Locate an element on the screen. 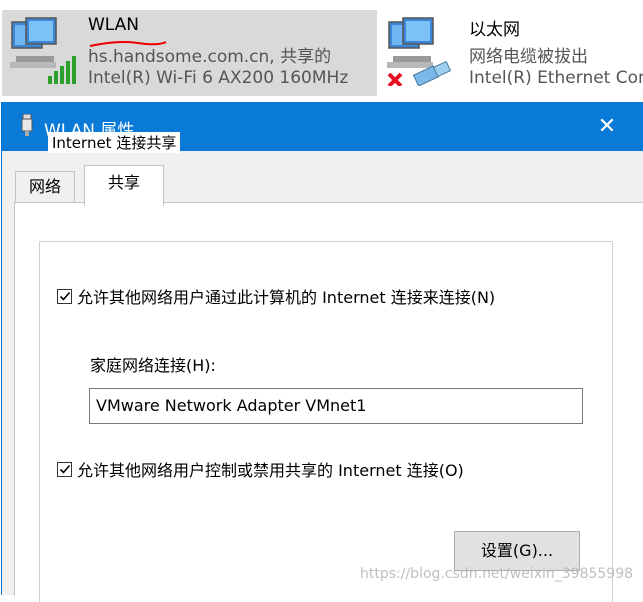 The image size is (643, 602). wifi-adapter-icon is located at coordinates (43, 50).